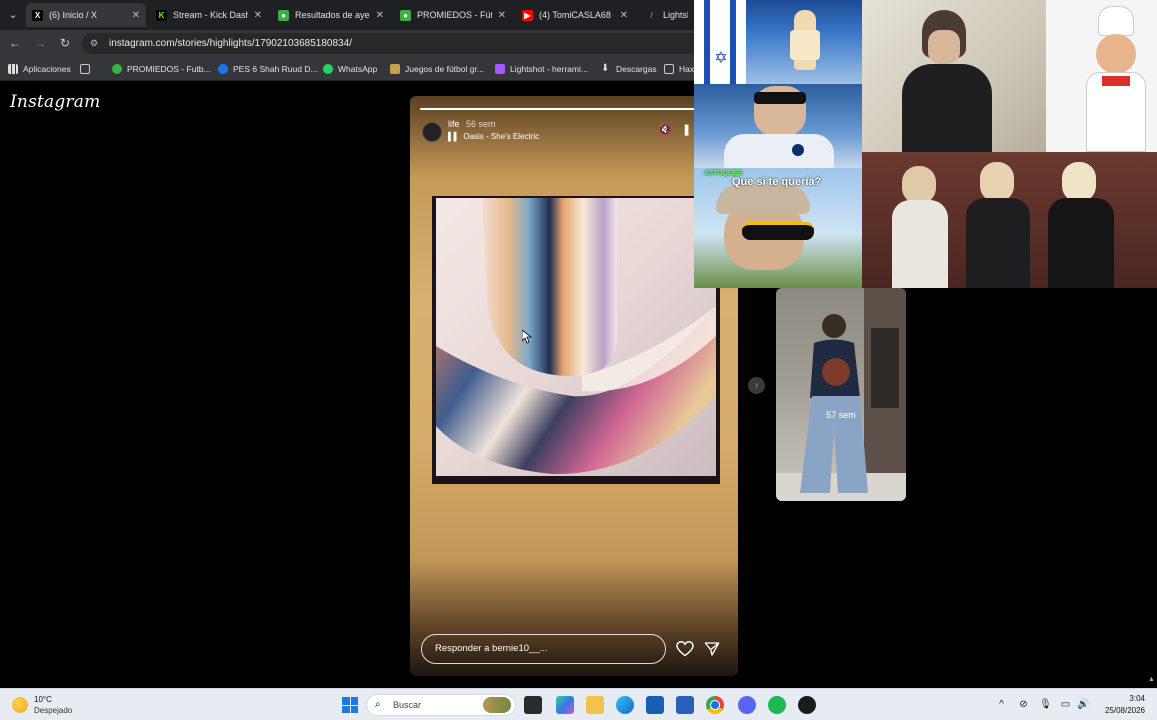 This screenshot has height=720, width=1157. I want to click on grid-icon, so click(85, 69).